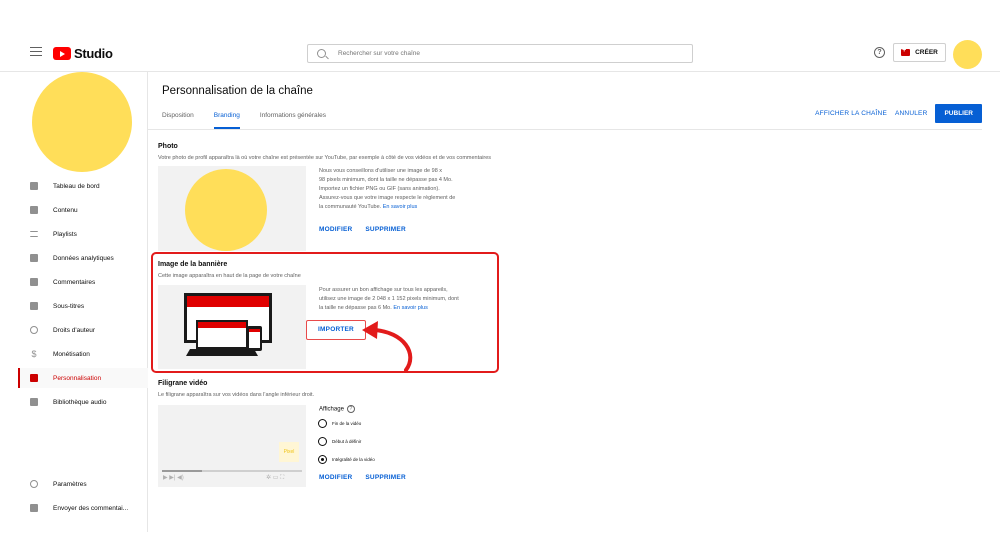 The width and height of the screenshot is (1000, 560). Describe the element at coordinates (83, 484) in the screenshot. I see `sidebar-item-settings: Paramètres` at that location.